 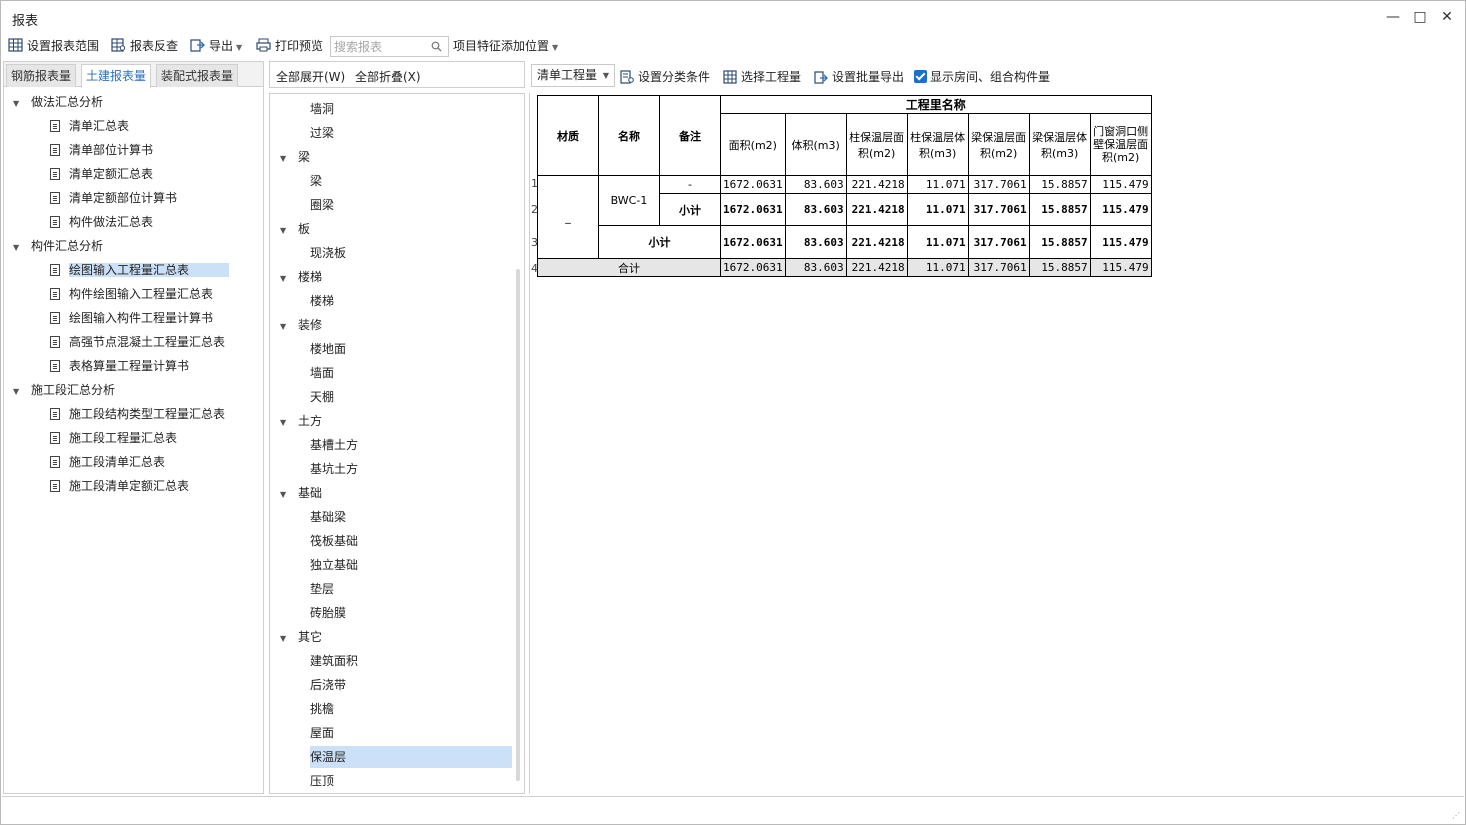 What do you see at coordinates (518, 525) in the screenshot?
I see `scrollbar` at bounding box center [518, 525].